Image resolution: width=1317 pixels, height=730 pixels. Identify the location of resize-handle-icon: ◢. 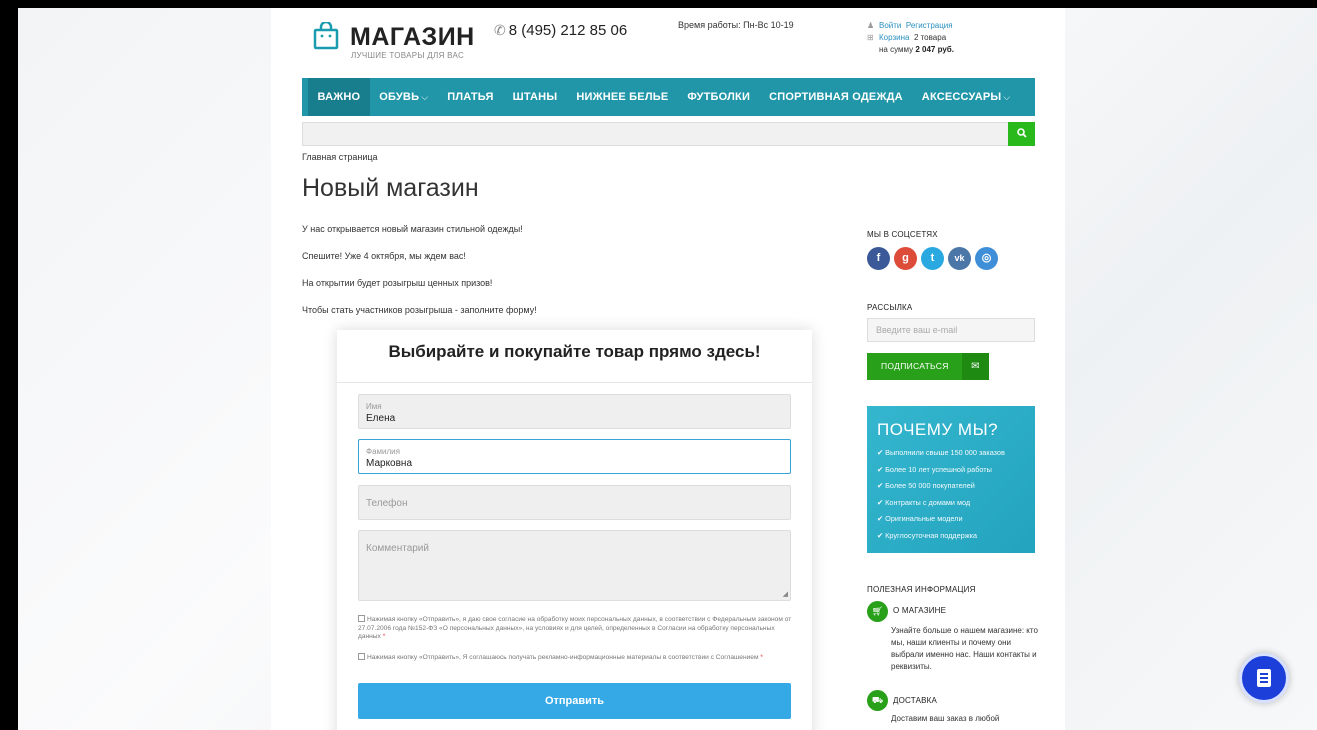
(785, 594).